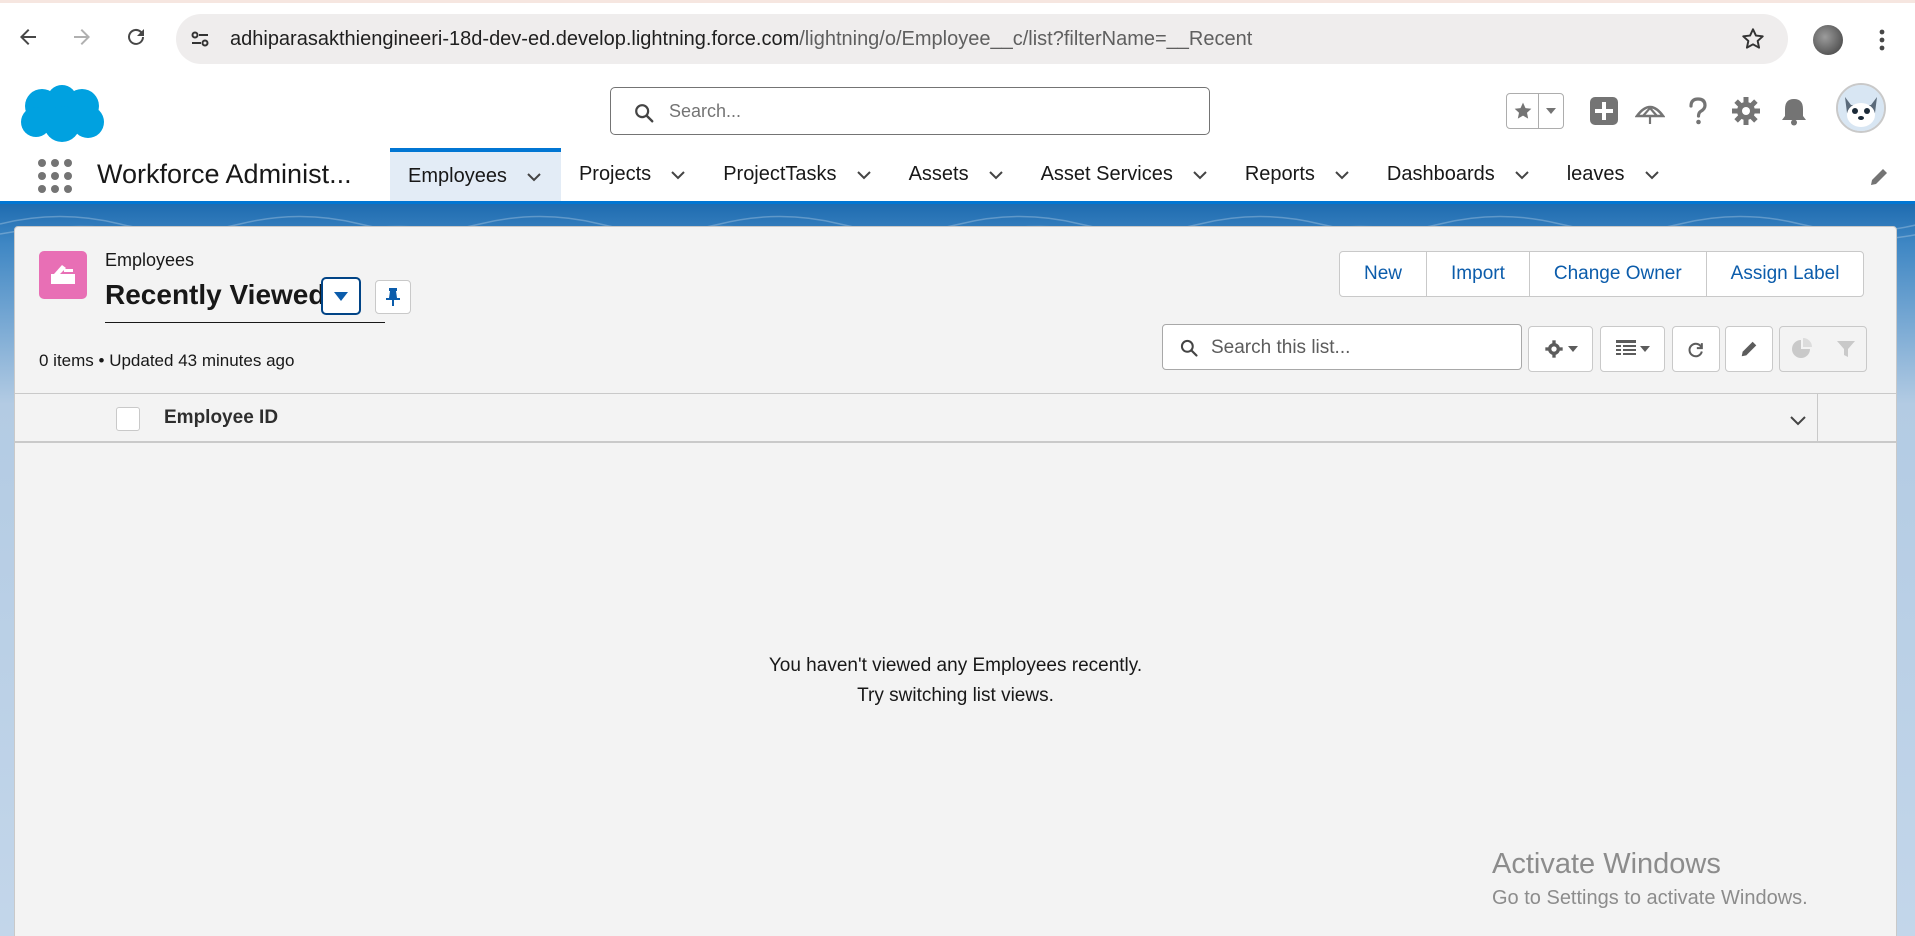 The width and height of the screenshot is (1915, 936). I want to click on back-button, so click(28, 37).